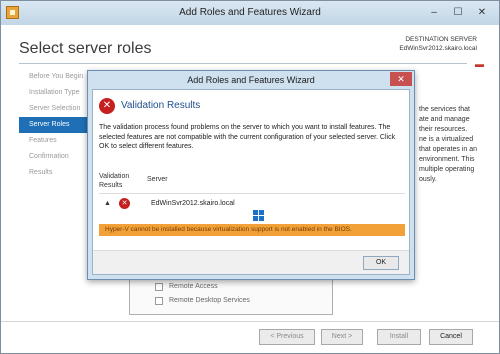 The height and width of the screenshot is (354, 500). Describe the element at coordinates (447, 159) in the screenshot. I see `description-line: environment. This` at that location.